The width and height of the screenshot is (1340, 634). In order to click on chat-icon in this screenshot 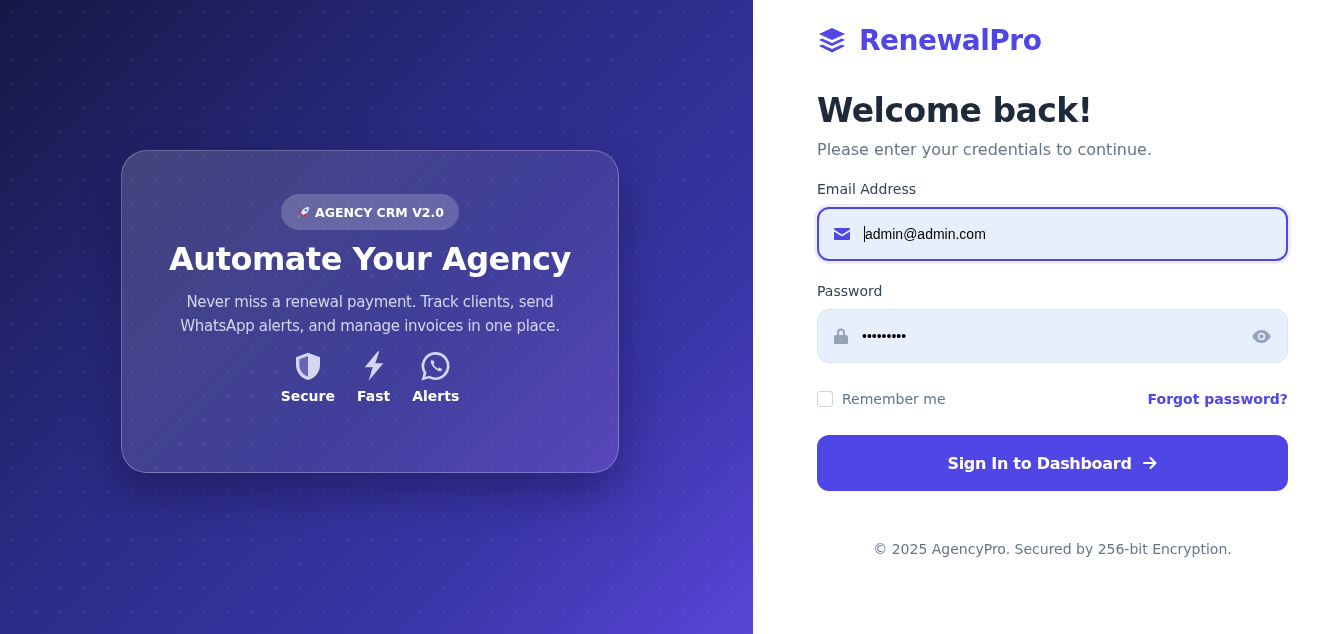, I will do `click(435, 366)`.